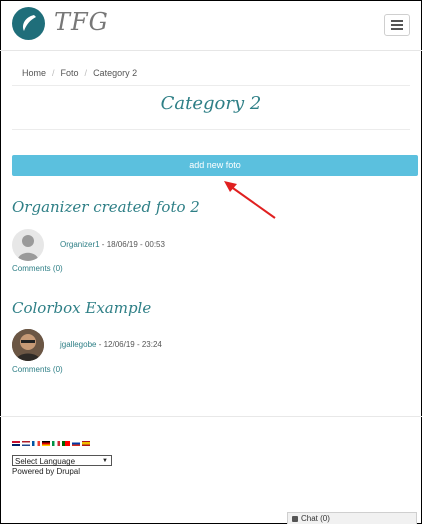  What do you see at coordinates (46, 471) in the screenshot?
I see `powered-by-text: Powered by Drupal` at bounding box center [46, 471].